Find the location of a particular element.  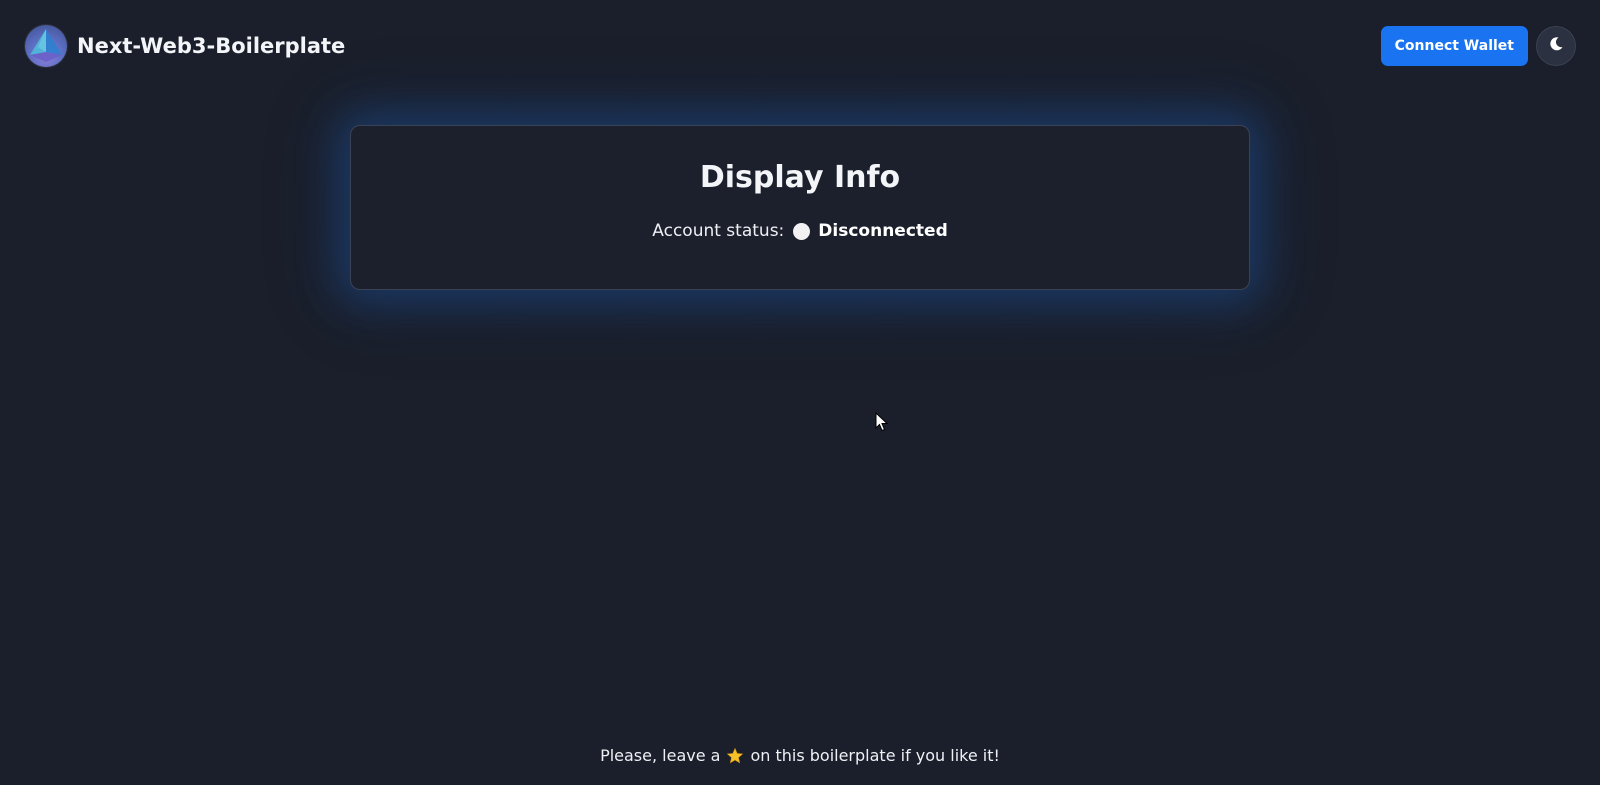

account-status-value: Disconnected is located at coordinates (883, 231).